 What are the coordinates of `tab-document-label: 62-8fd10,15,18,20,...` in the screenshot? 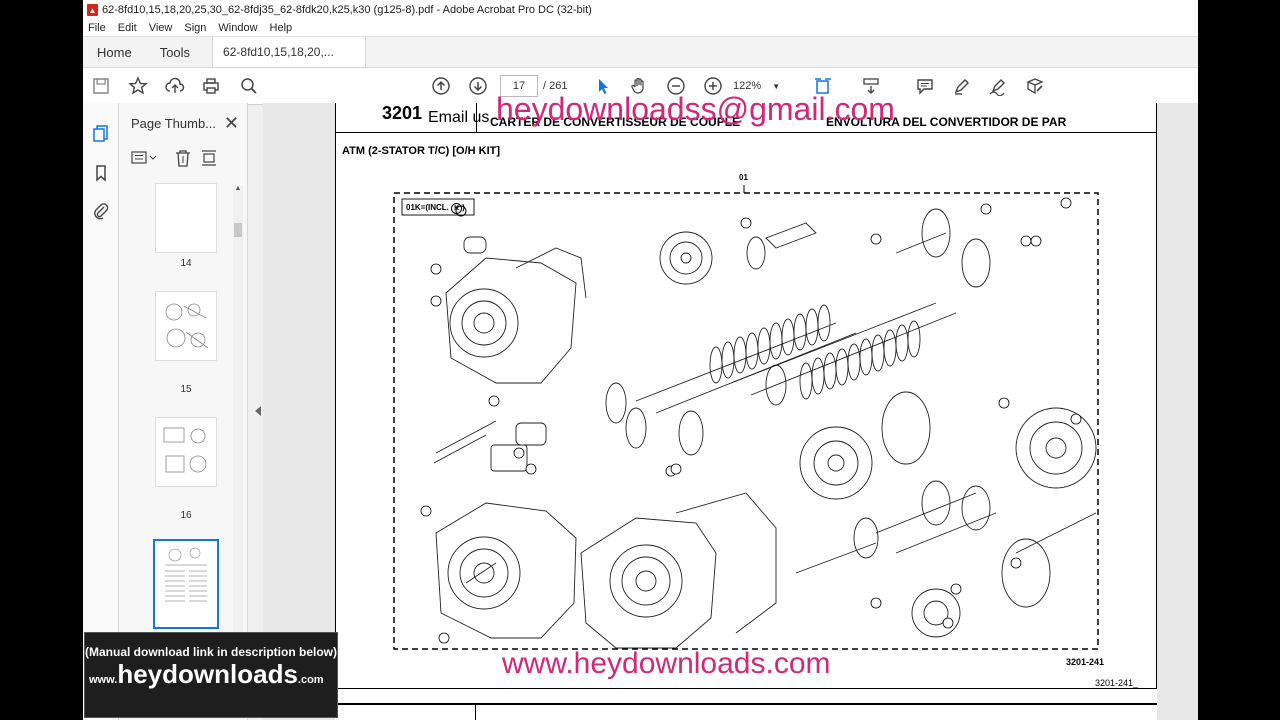 It's located at (278, 52).